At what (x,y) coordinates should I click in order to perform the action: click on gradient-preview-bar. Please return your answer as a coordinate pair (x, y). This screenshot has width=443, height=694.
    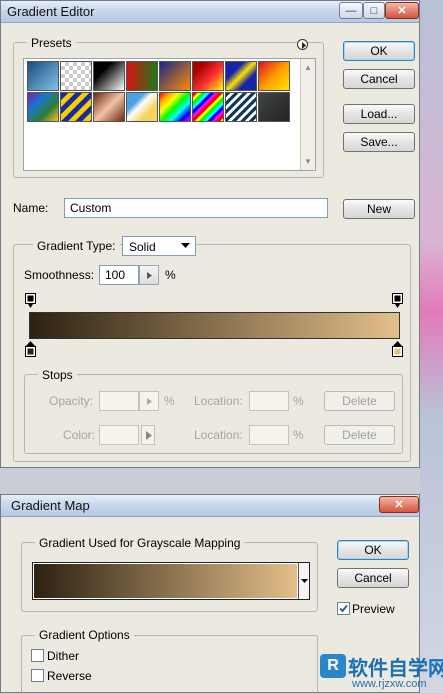
    Looking at the image, I should click on (214, 325).